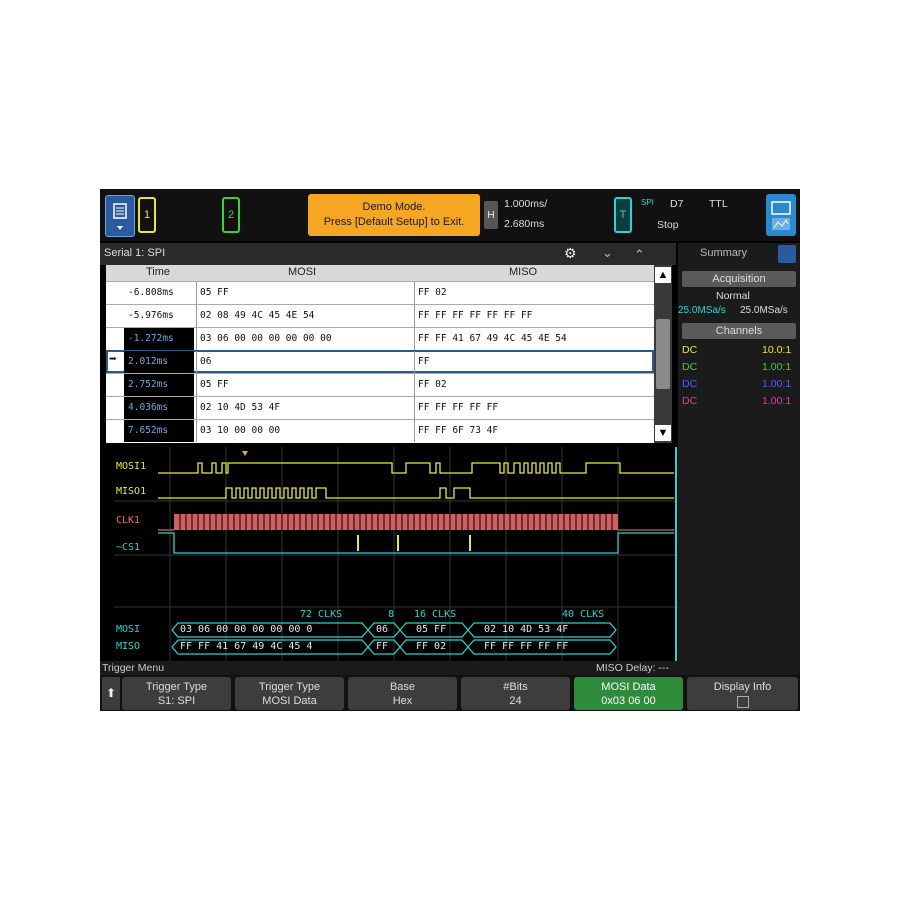 The width and height of the screenshot is (900, 900). Describe the element at coordinates (431, 646) in the screenshot. I see `bus-miso-frame: FF 02` at that location.